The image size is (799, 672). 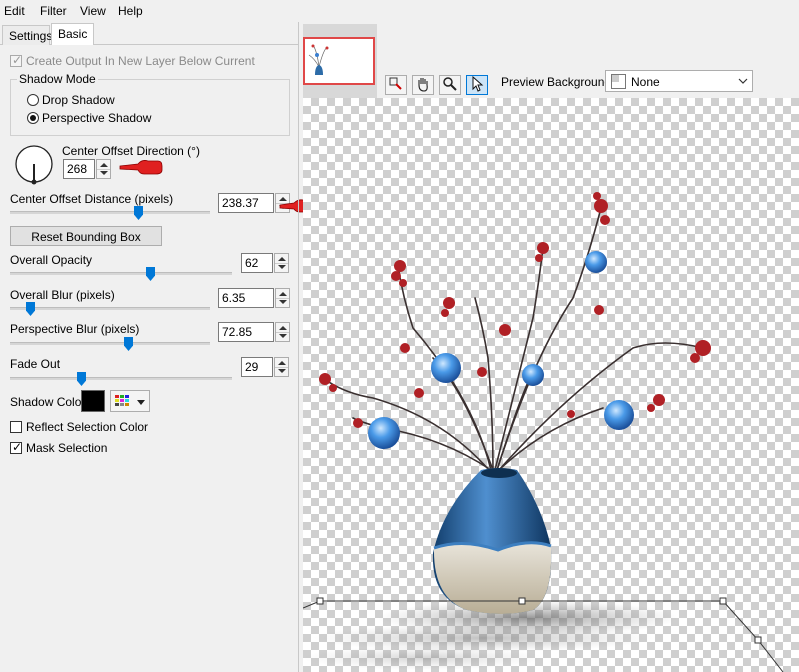 I want to click on mask-selection-checkbox: ✓, so click(x=16, y=447).